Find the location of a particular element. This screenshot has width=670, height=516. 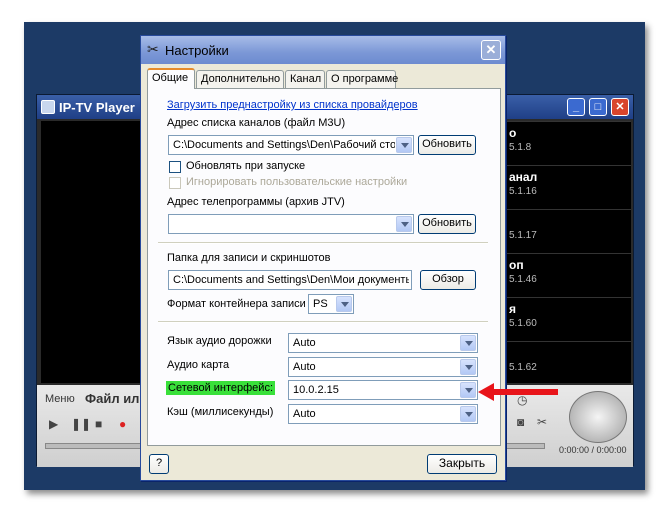

minimize-icon: _ is located at coordinates (576, 107).